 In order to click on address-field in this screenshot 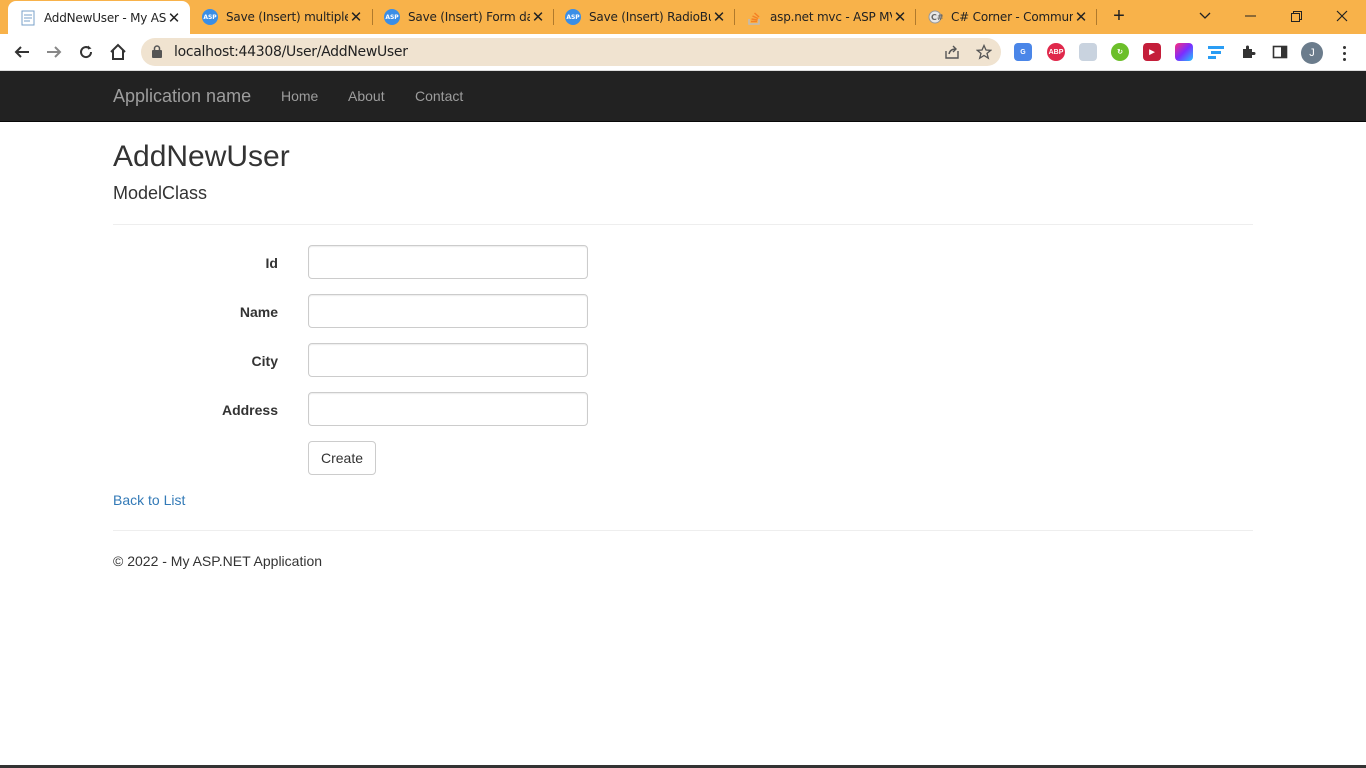, I will do `click(448, 409)`.